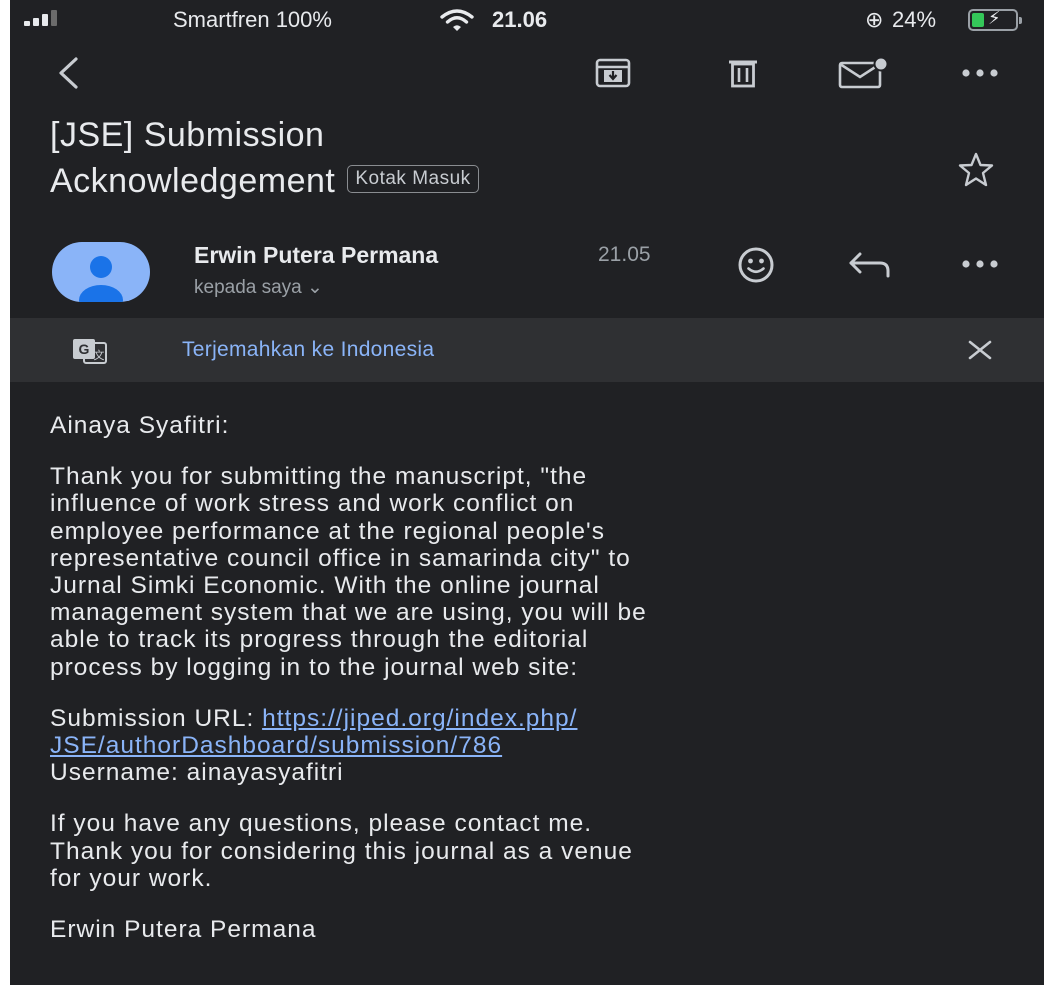  Describe the element at coordinates (156, 718) in the screenshot. I see `url-label: Submission URL:` at that location.